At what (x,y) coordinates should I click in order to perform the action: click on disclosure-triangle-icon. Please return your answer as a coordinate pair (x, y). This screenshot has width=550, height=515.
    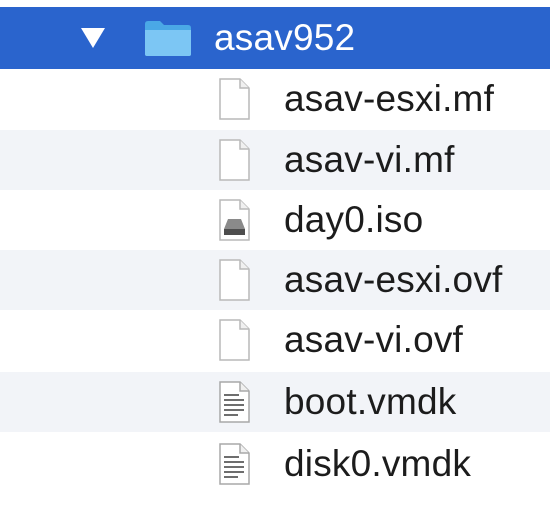
    Looking at the image, I should click on (93, 38).